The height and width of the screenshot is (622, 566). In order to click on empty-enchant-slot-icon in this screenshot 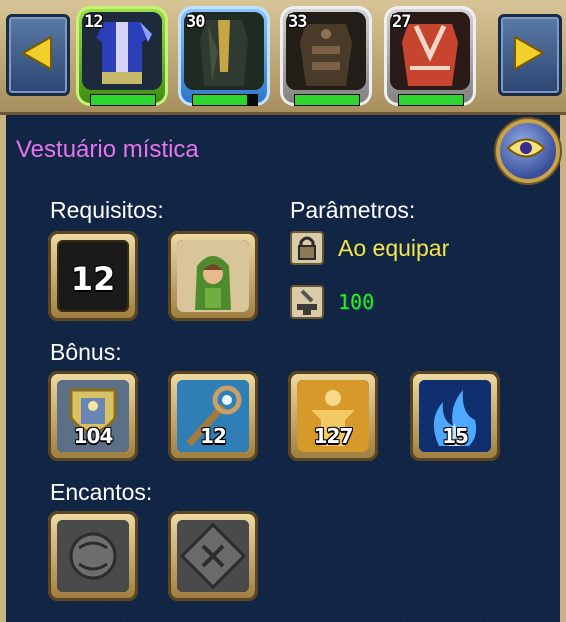, I will do `click(93, 556)`.